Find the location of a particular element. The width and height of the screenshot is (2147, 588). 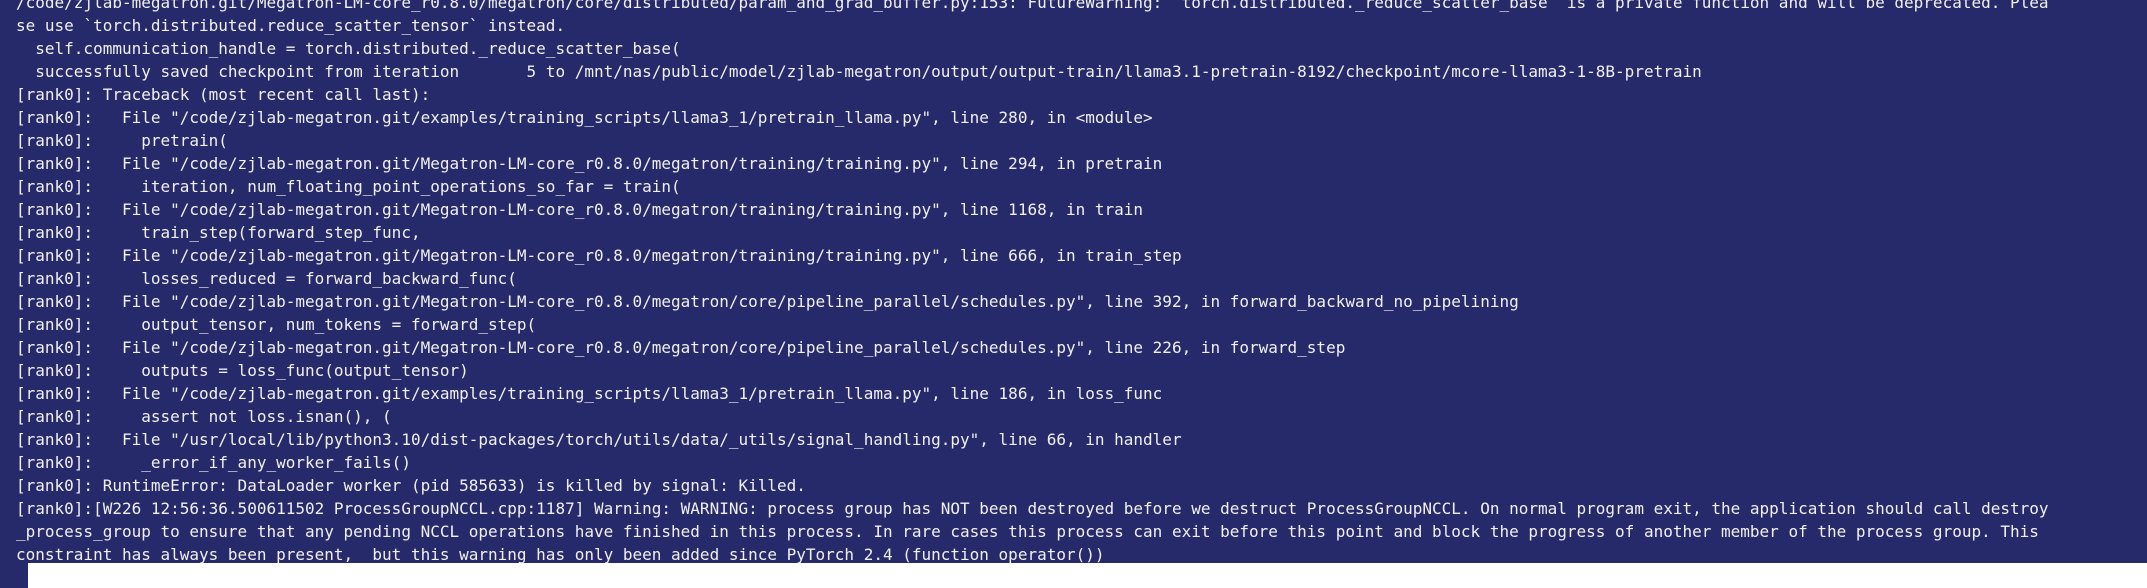

terminal-line: [rank0]: train_step(forward_step_func, is located at coordinates (218, 232).